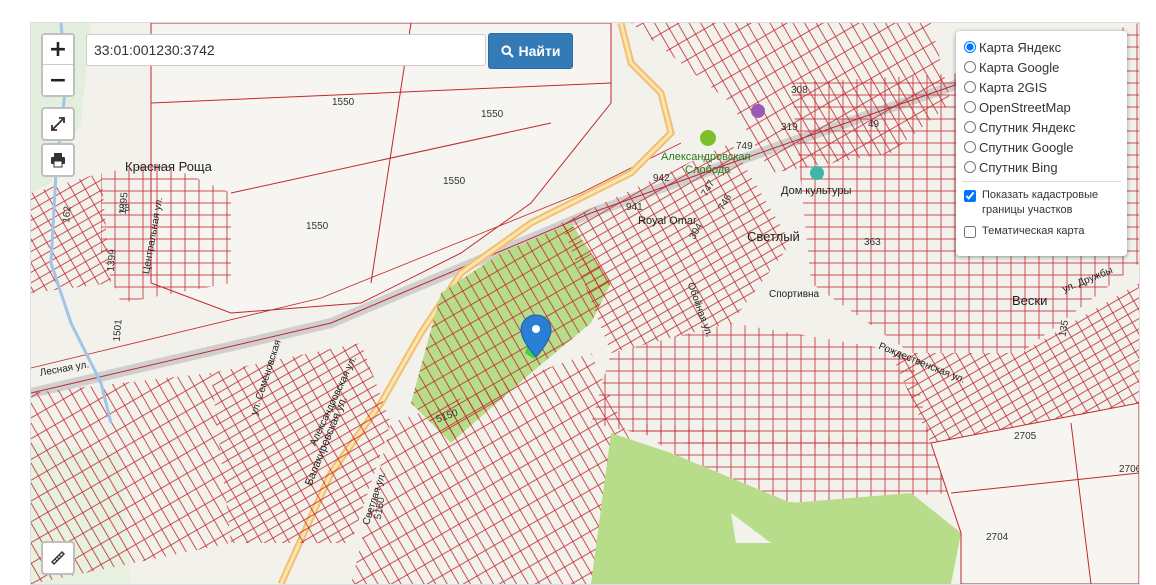 The width and height of the screenshot is (1156, 585). I want to click on measure-button, so click(58, 558).